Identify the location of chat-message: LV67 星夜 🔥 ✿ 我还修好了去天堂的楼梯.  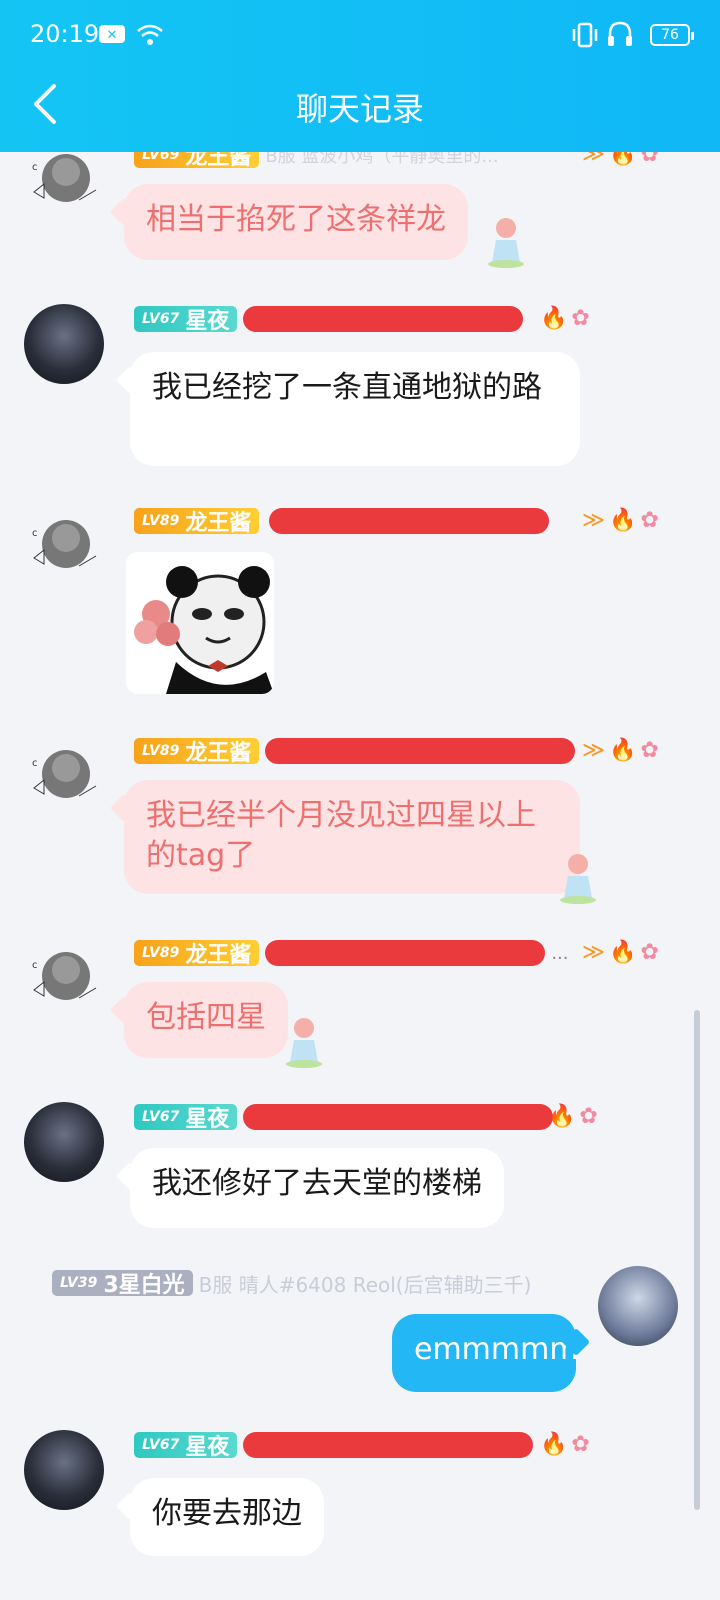
(360, 1170).